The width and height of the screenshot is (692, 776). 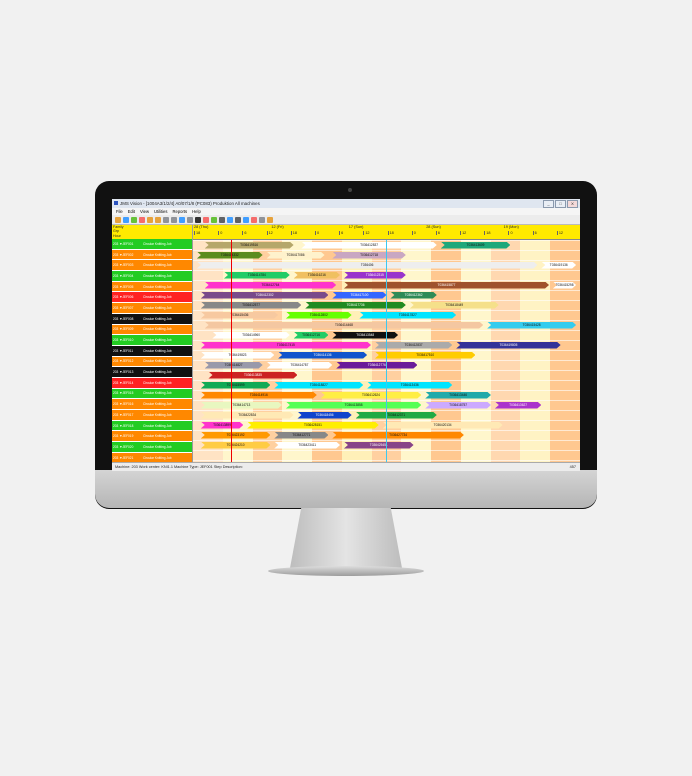 I want to click on job-bar: T036414784, so click(x=257, y=275).